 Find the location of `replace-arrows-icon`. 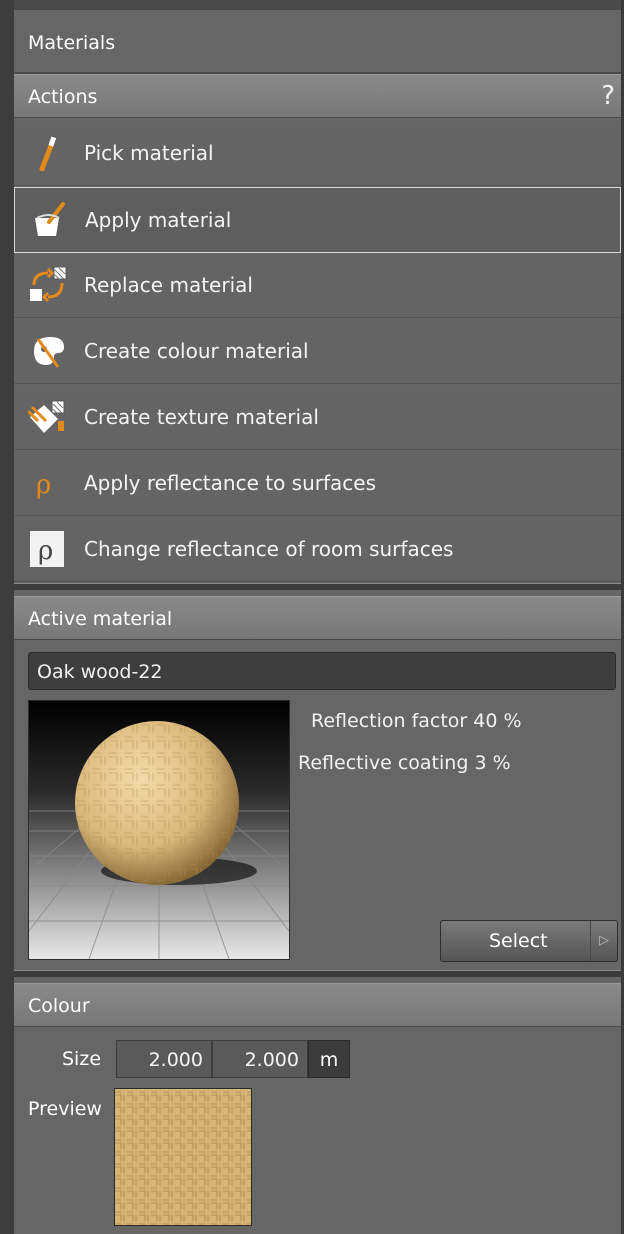

replace-arrows-icon is located at coordinates (48, 285).